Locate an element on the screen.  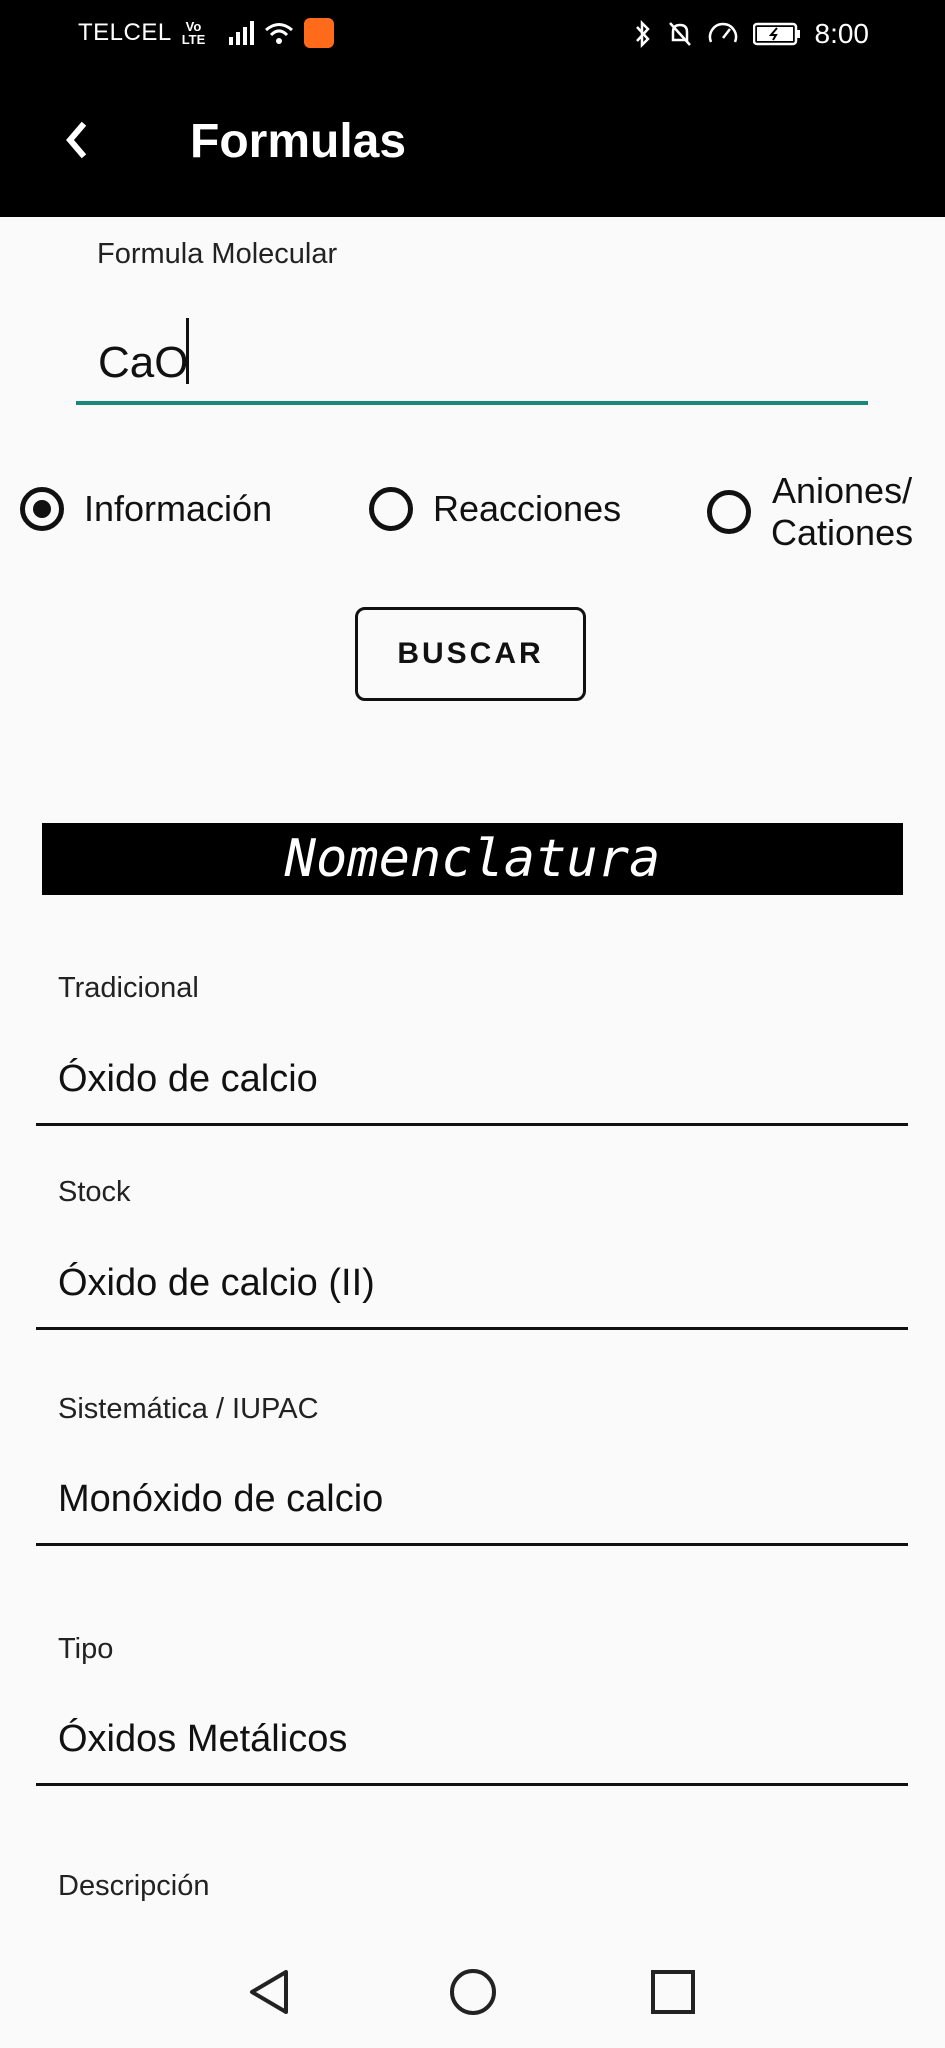
radio-reacciones: Reacciones is located at coordinates (495, 509).